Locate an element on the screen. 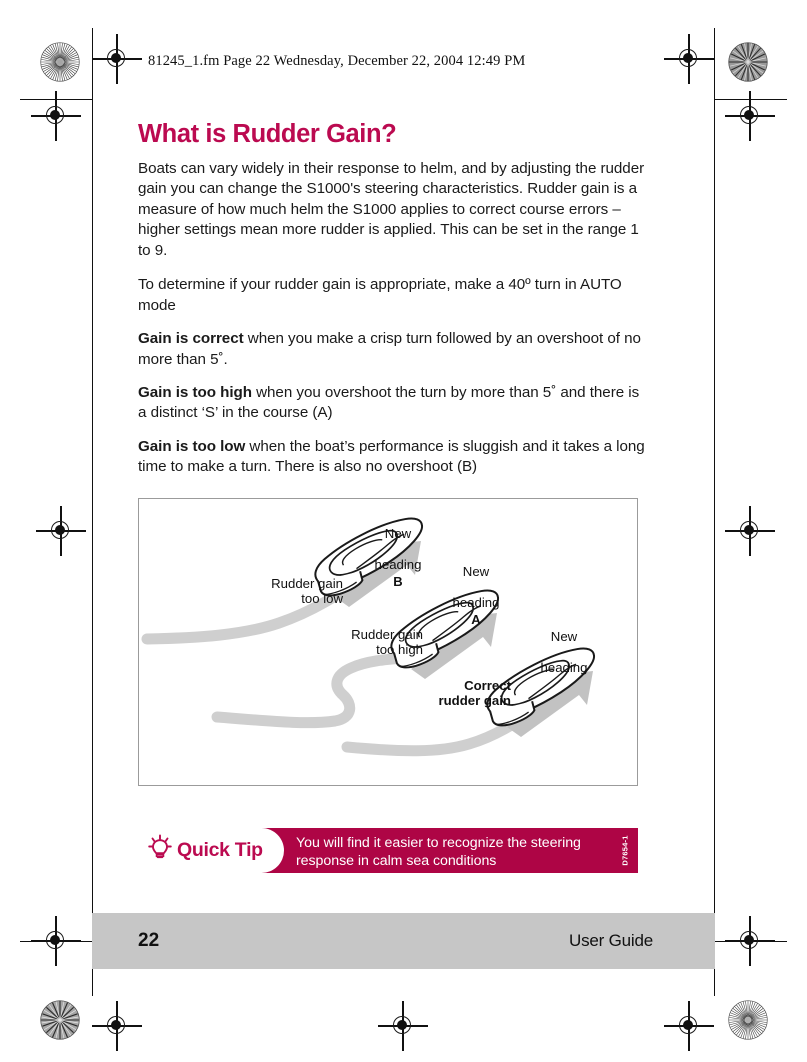  gain-too-low-lead: Gain is too low is located at coordinates (192, 446).